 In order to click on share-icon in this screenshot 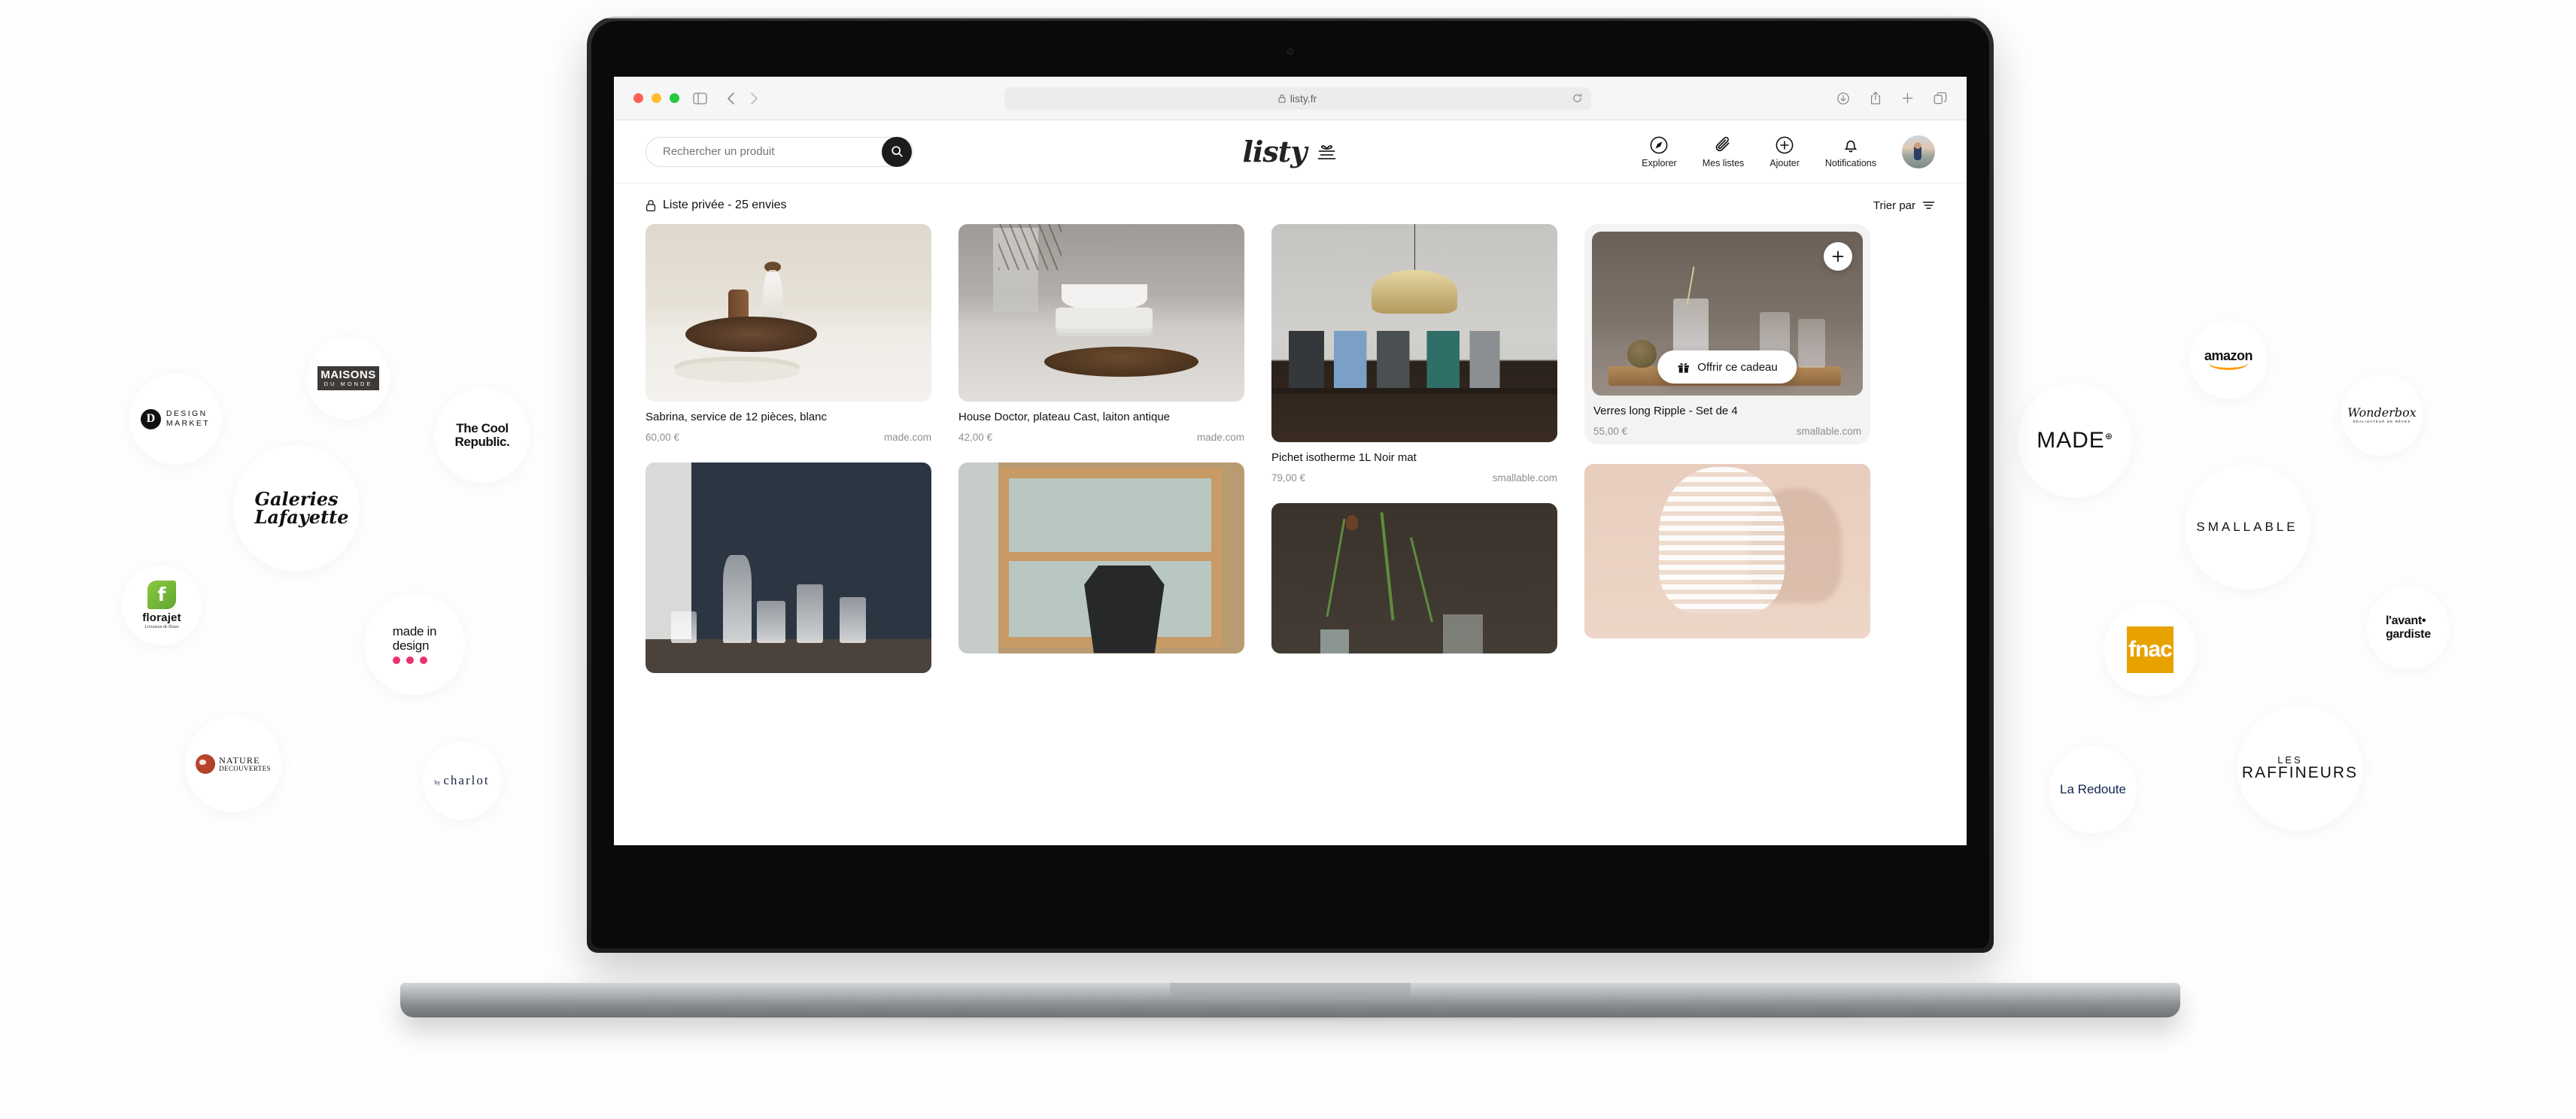, I will do `click(1876, 98)`.